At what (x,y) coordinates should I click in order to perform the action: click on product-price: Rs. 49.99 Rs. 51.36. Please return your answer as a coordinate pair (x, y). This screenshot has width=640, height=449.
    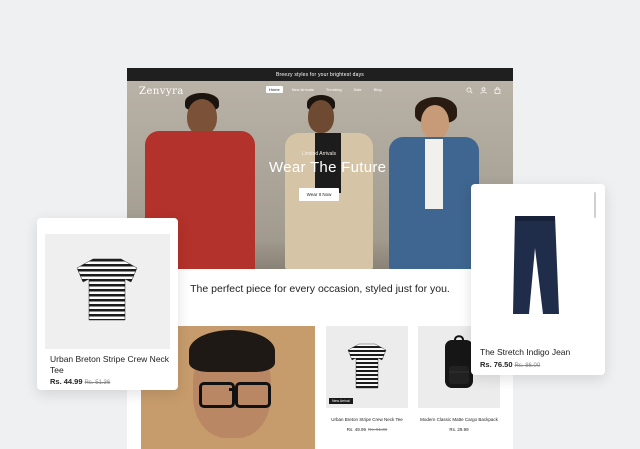
    Looking at the image, I should click on (367, 429).